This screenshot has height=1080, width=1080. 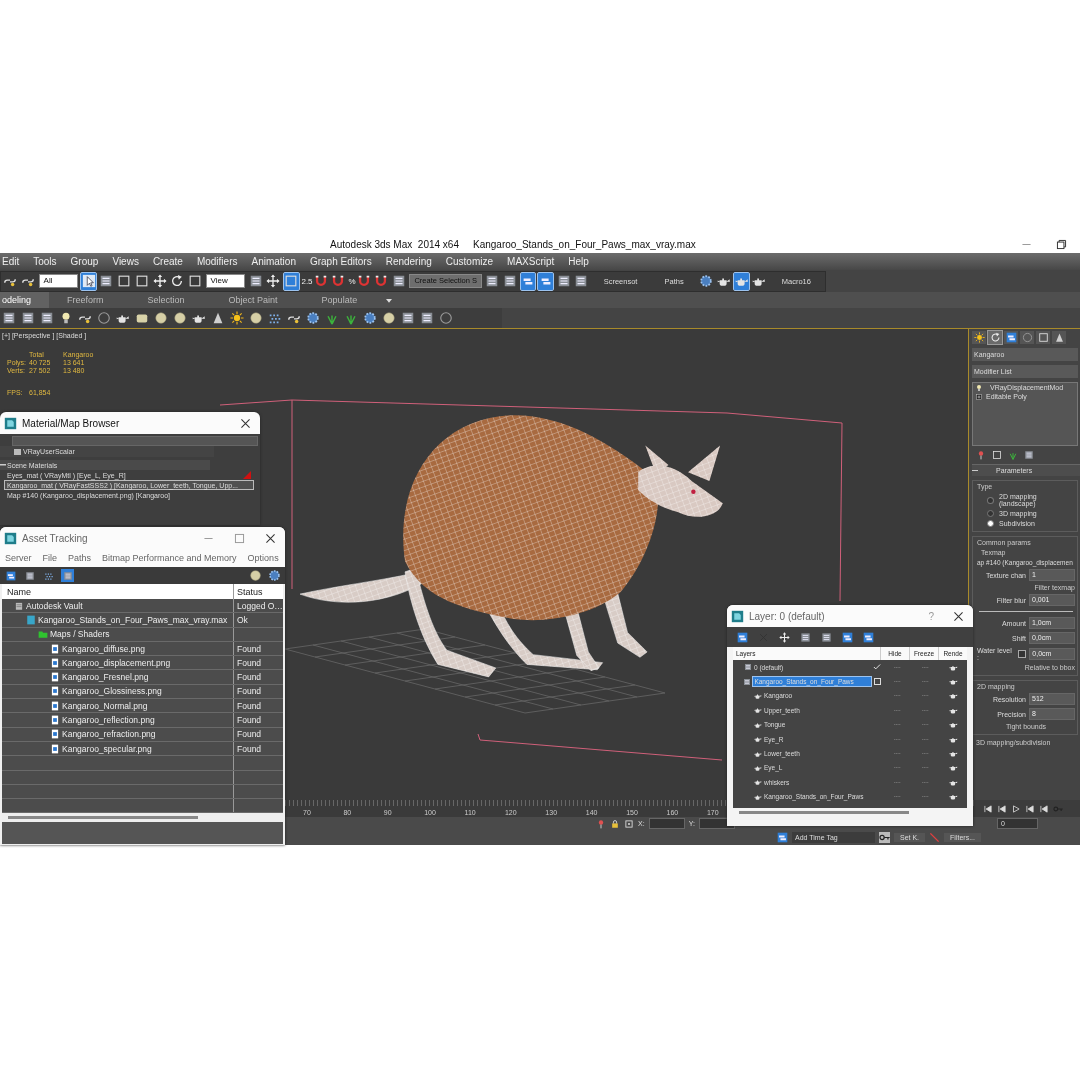 I want to click on search-field, so click(x=135, y=441).